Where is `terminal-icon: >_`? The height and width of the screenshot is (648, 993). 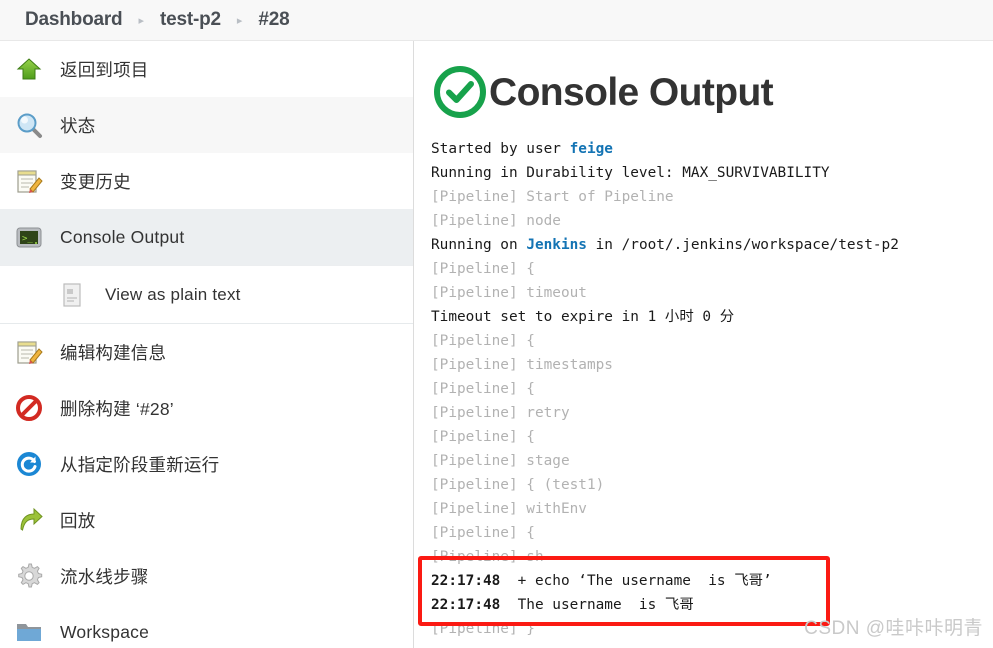 terminal-icon: >_ is located at coordinates (29, 237).